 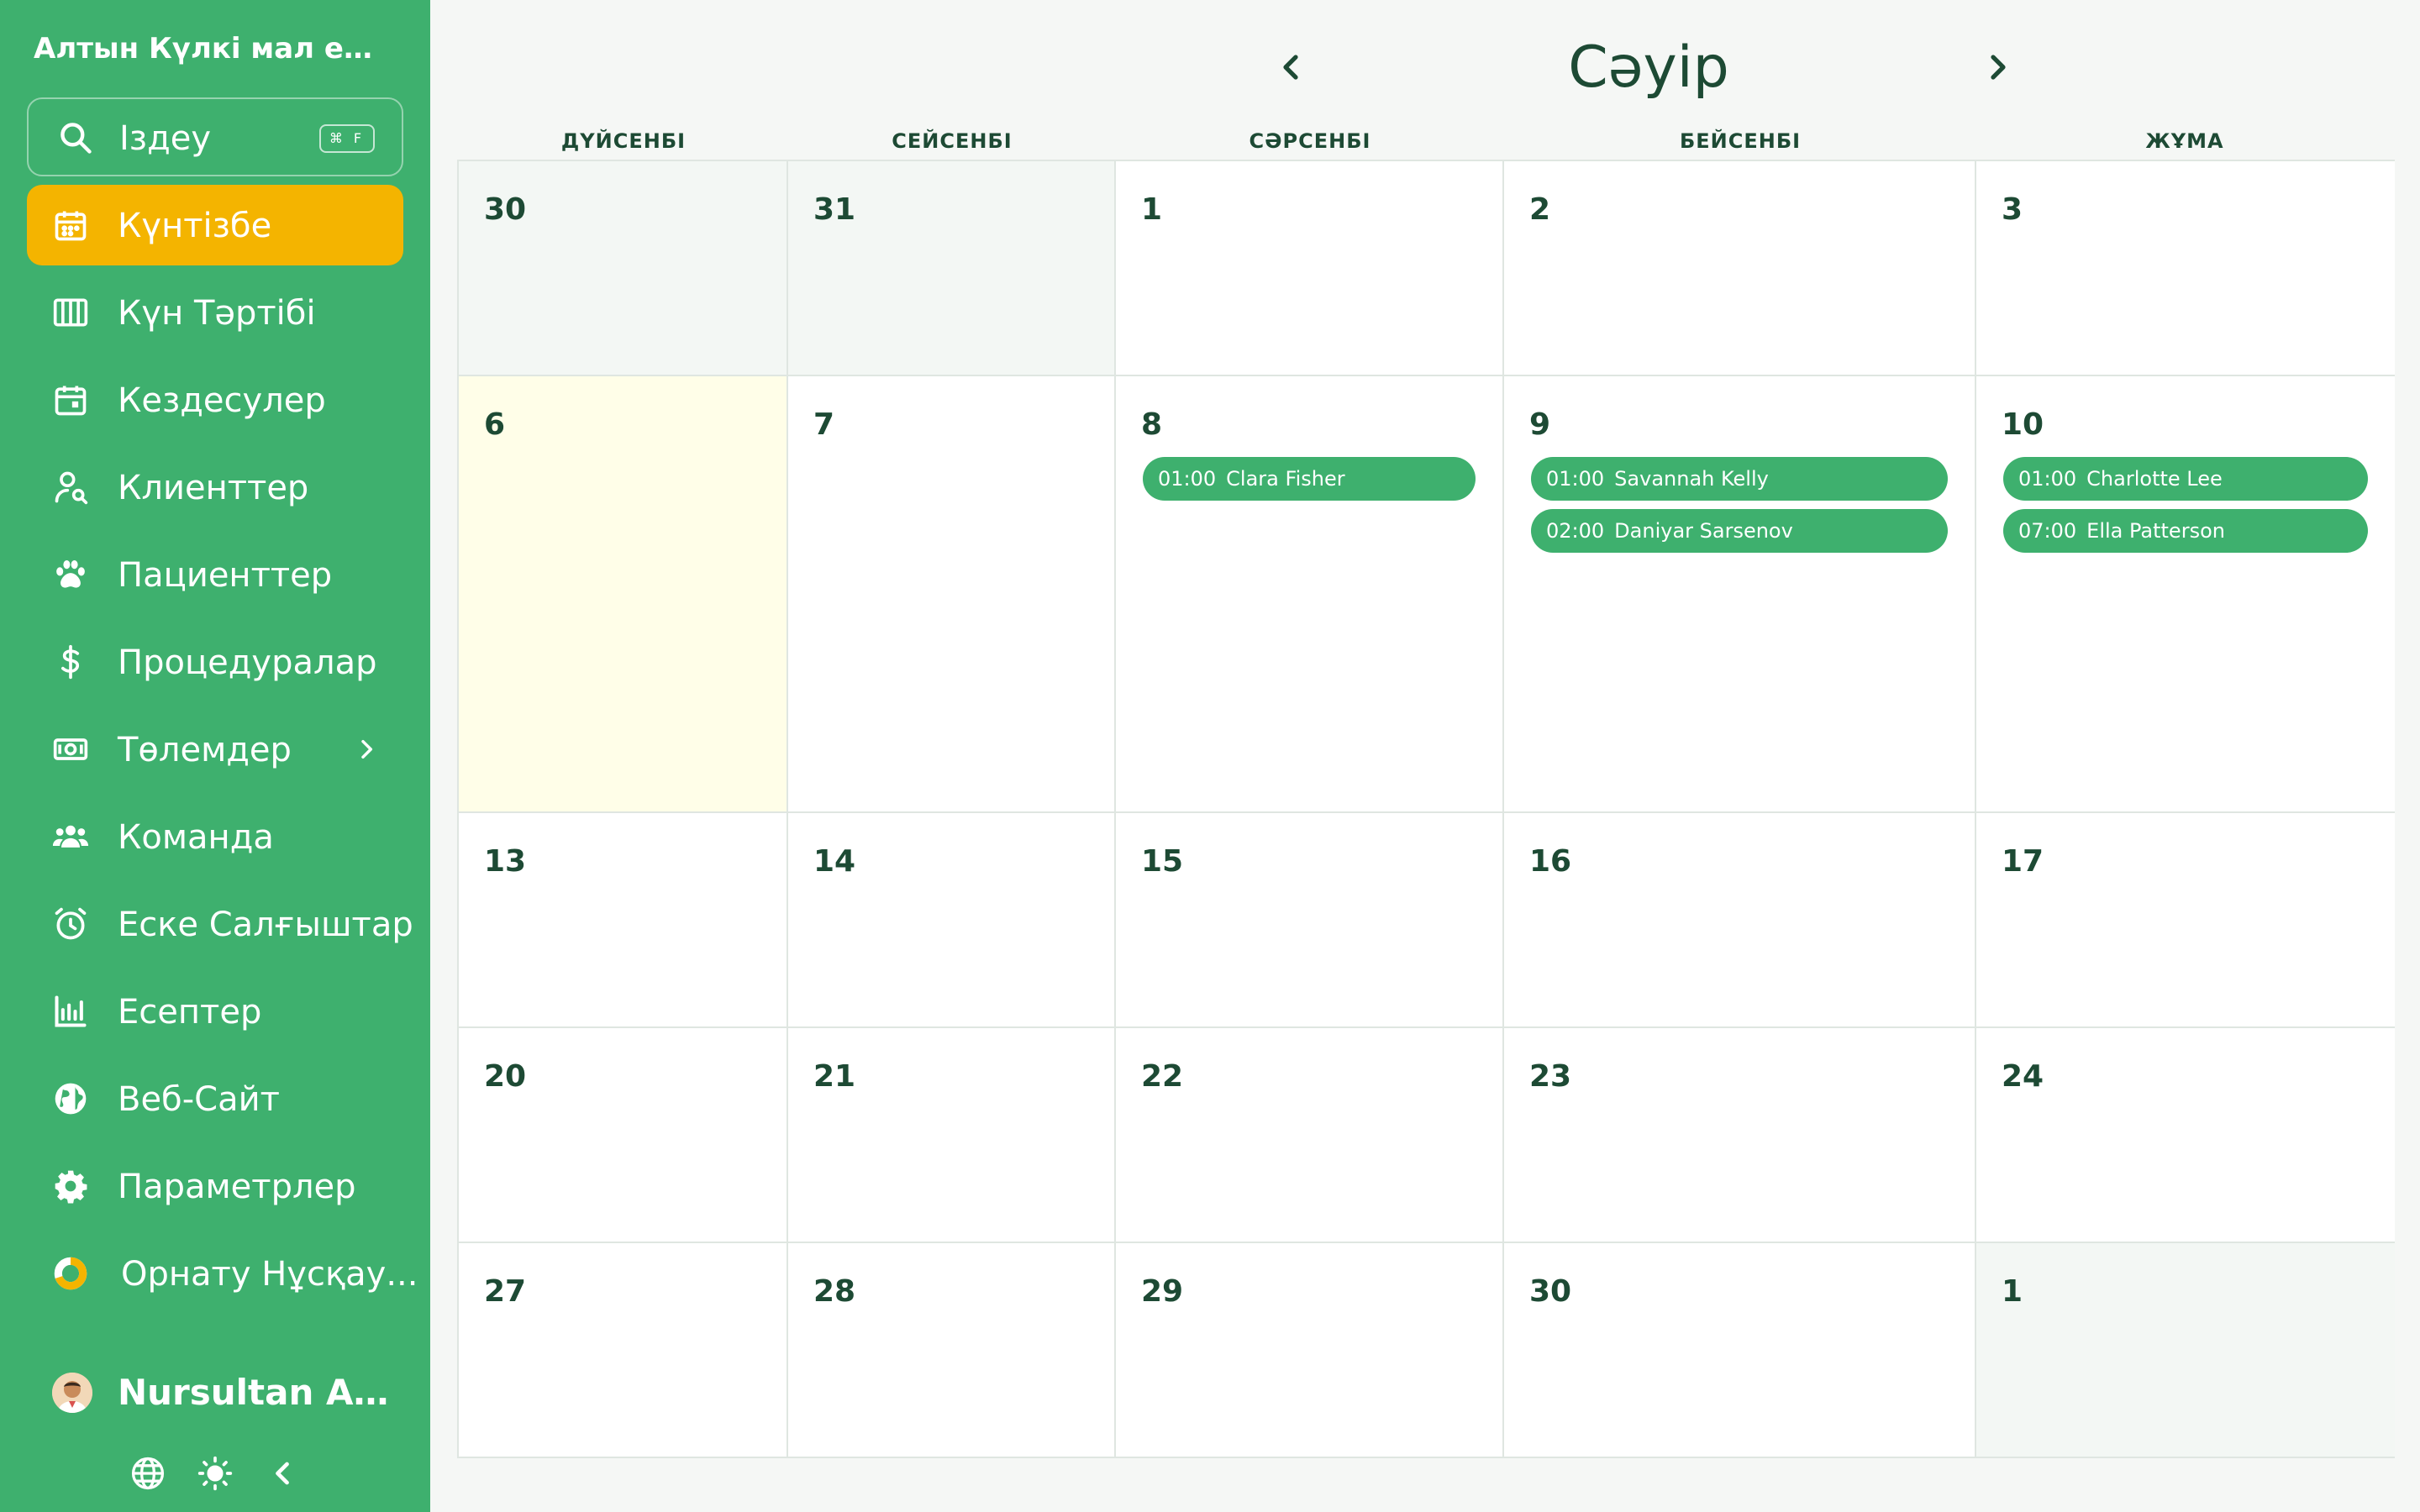 I want to click on appointment-title: Daniyar Sarsenov, so click(x=1704, y=531).